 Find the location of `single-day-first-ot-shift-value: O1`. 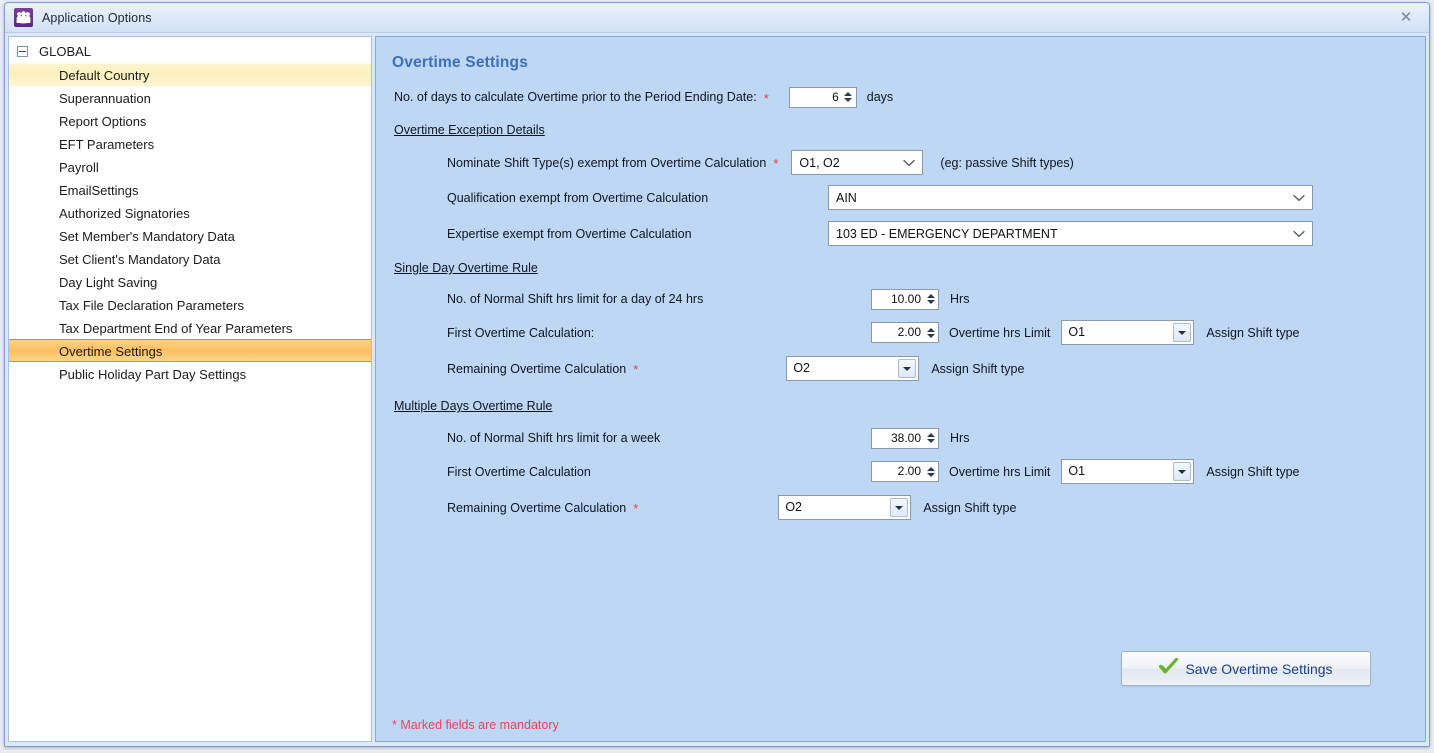

single-day-first-ot-shift-value: O1 is located at coordinates (1077, 332).